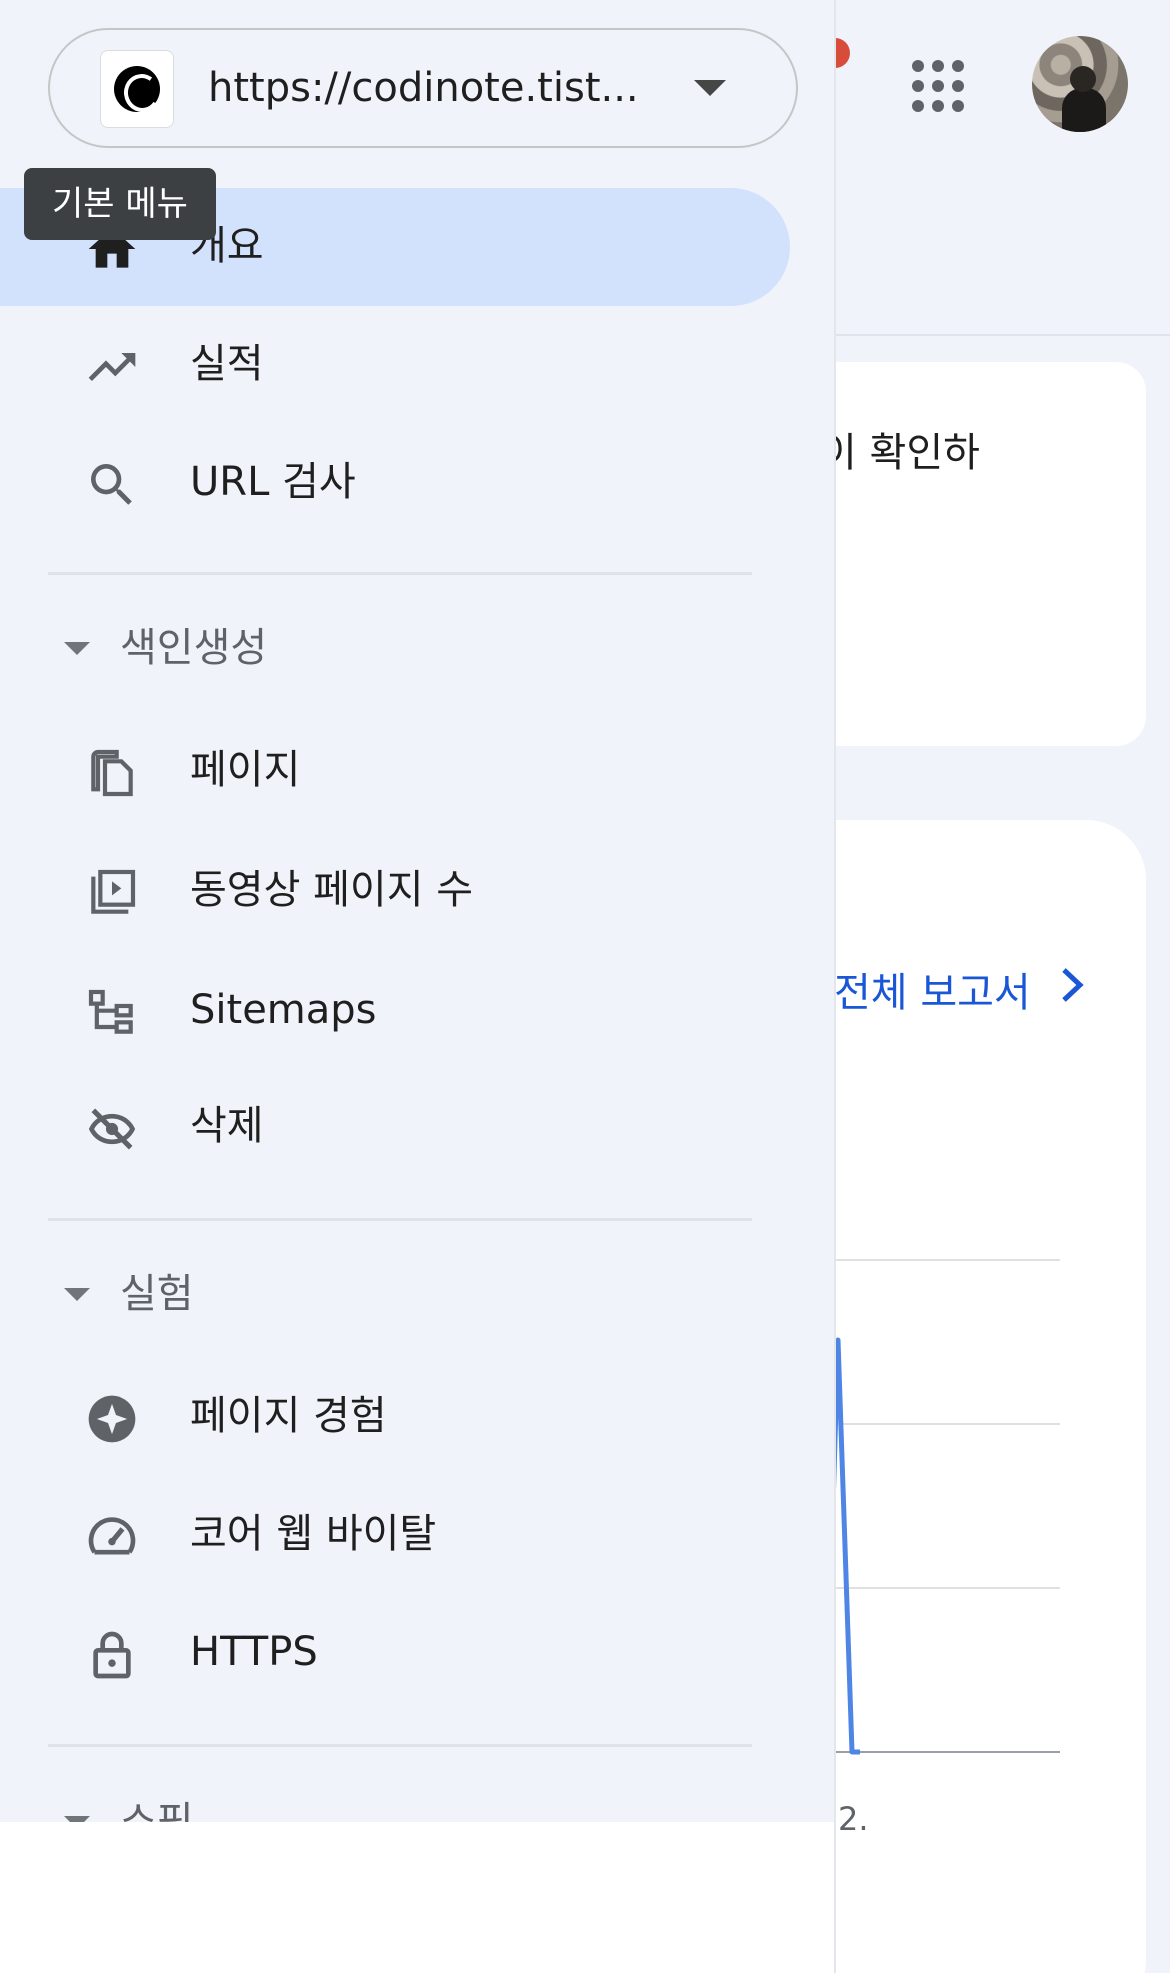 The image size is (1170, 1973). What do you see at coordinates (110, 1011) in the screenshot?
I see `sitemap-icon` at bounding box center [110, 1011].